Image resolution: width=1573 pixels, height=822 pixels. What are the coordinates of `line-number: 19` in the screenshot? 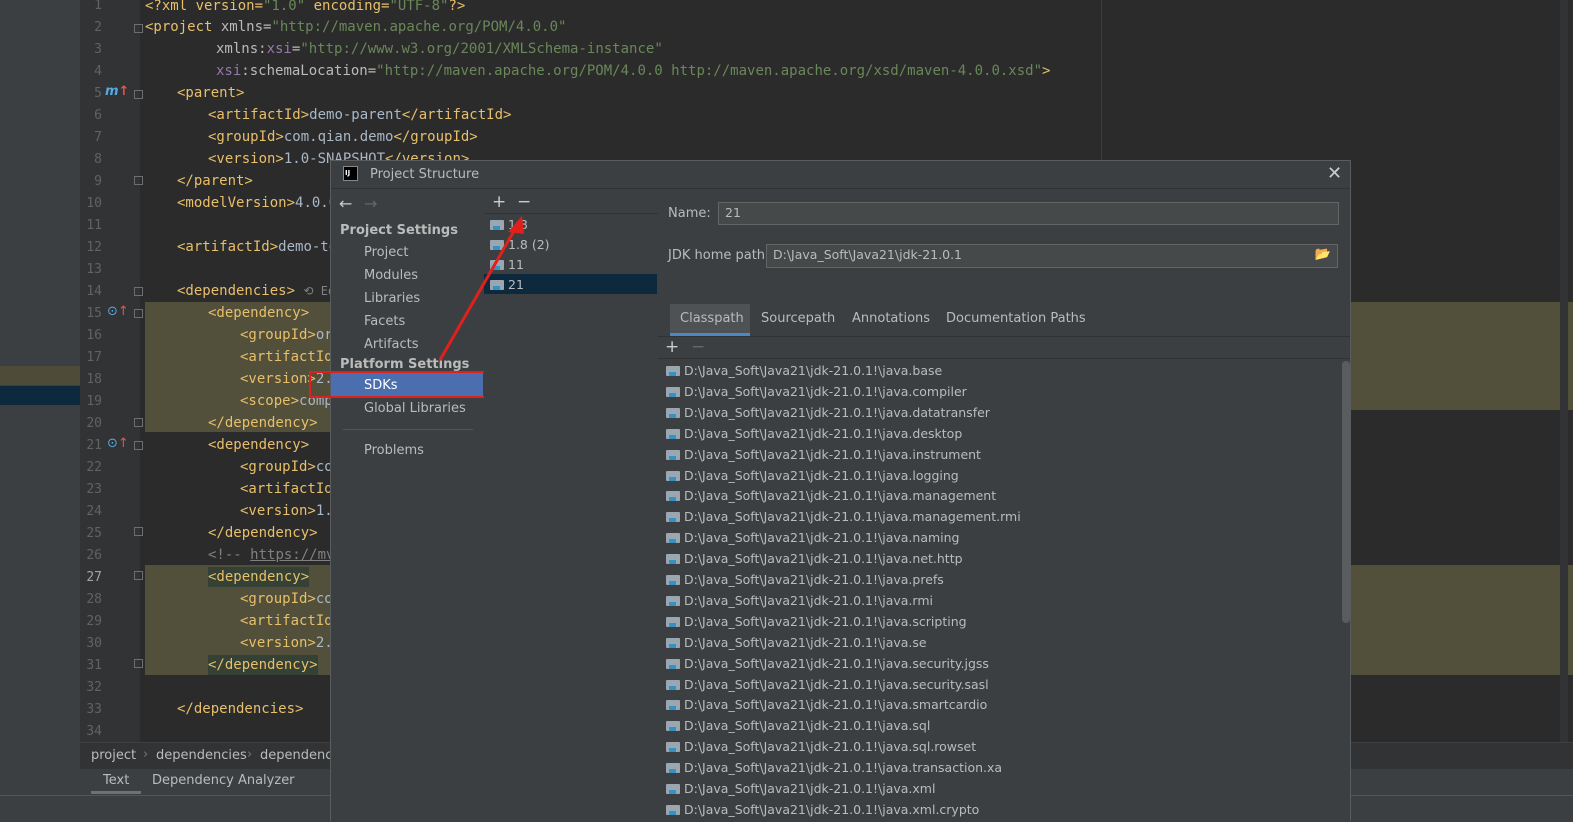 It's located at (94, 401).